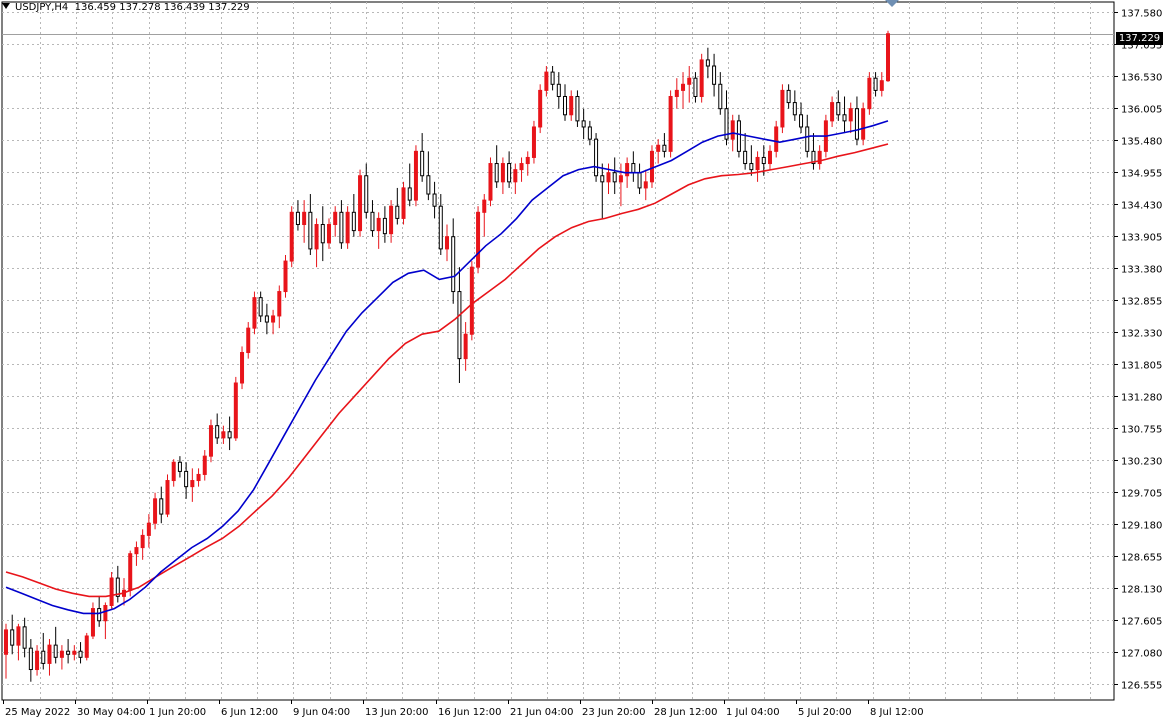  Describe the element at coordinates (1141, 142) in the screenshot. I see `y-tick-label: 135.480` at that location.